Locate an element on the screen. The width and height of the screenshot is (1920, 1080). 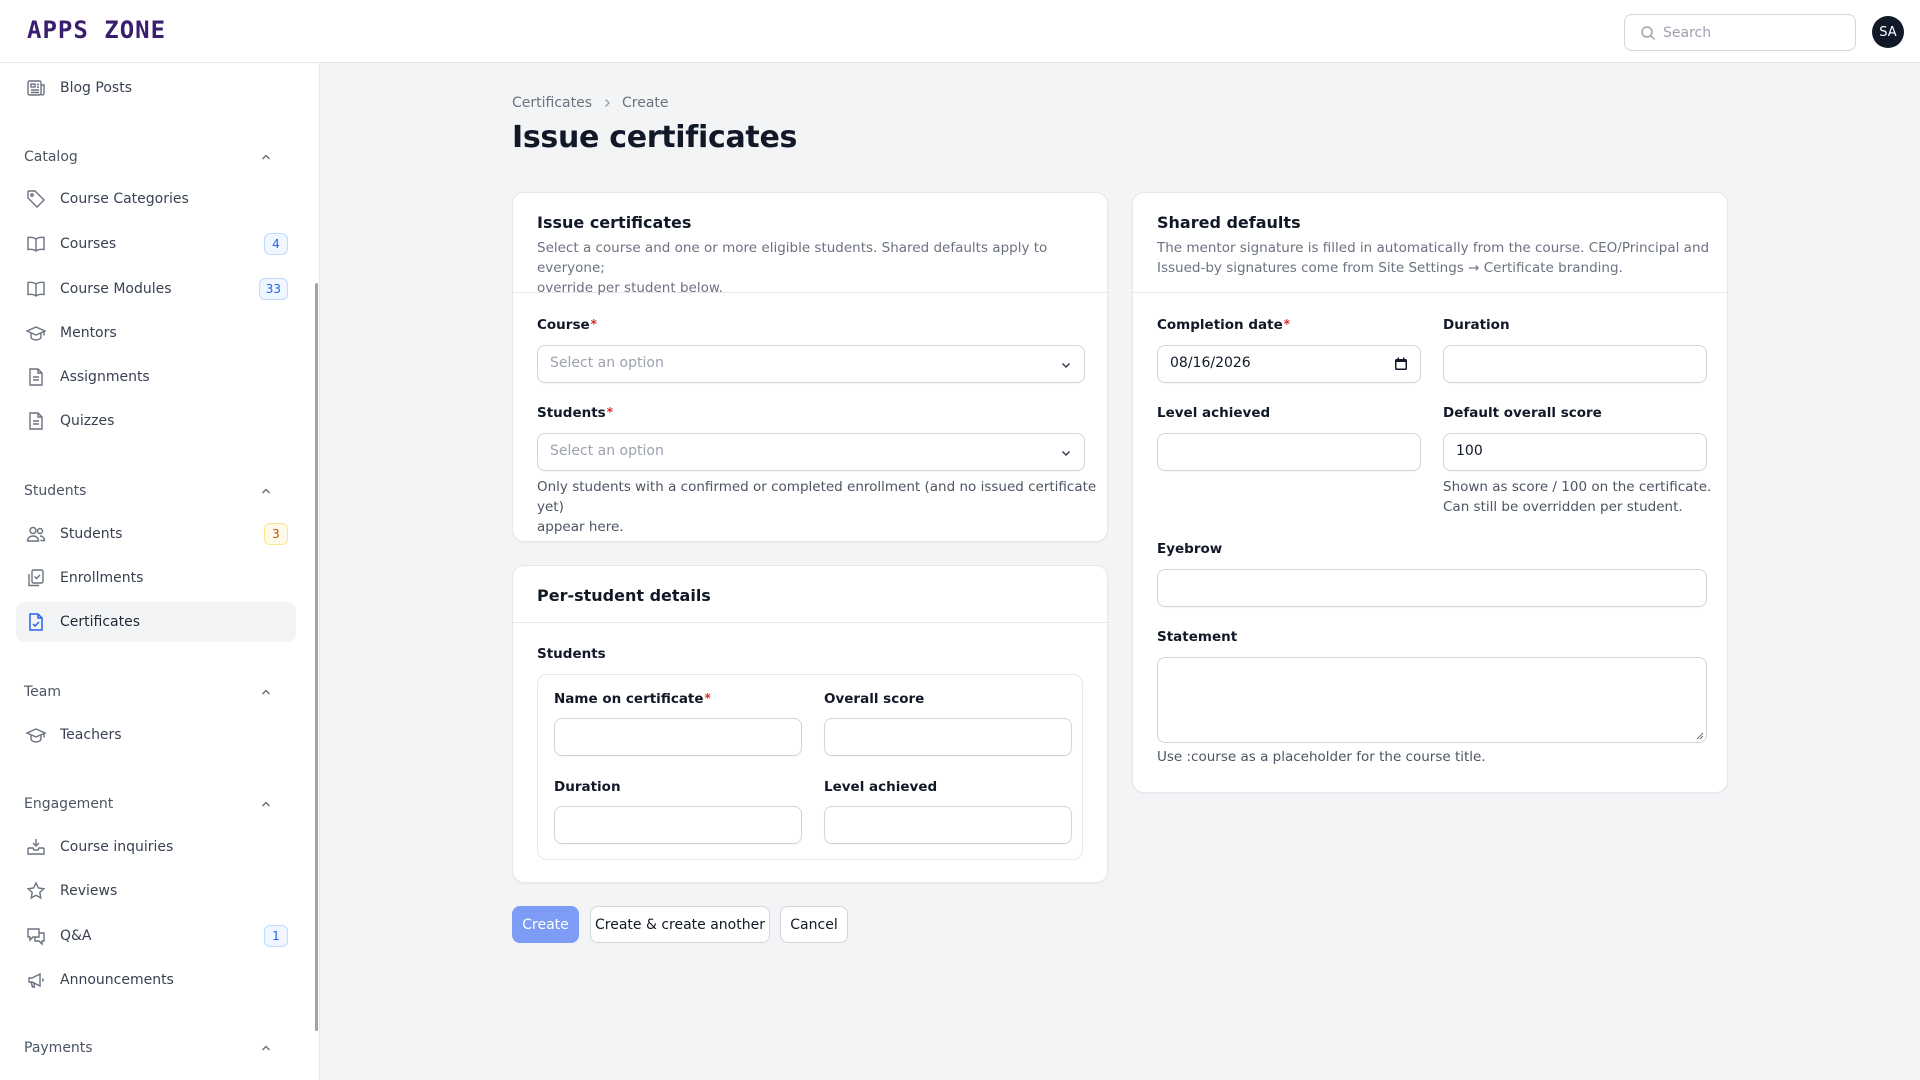
sidebar-group-label: Students is located at coordinates (55, 491).